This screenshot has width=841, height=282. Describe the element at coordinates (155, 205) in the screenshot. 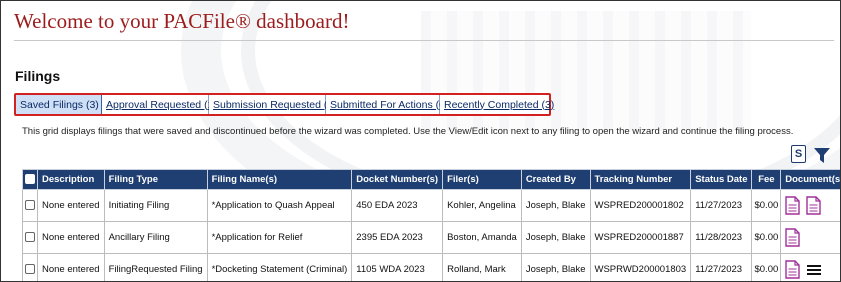

I see `cell-filing-type: Initiating Filing` at that location.